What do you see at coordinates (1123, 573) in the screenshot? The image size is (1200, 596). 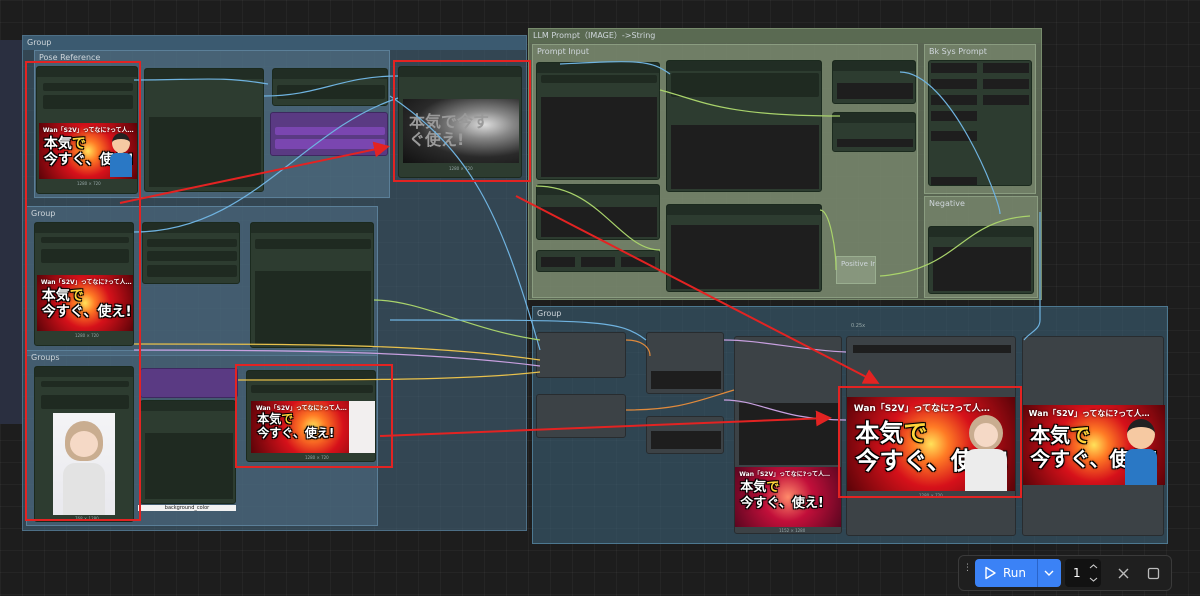 I see `close-icon` at bounding box center [1123, 573].